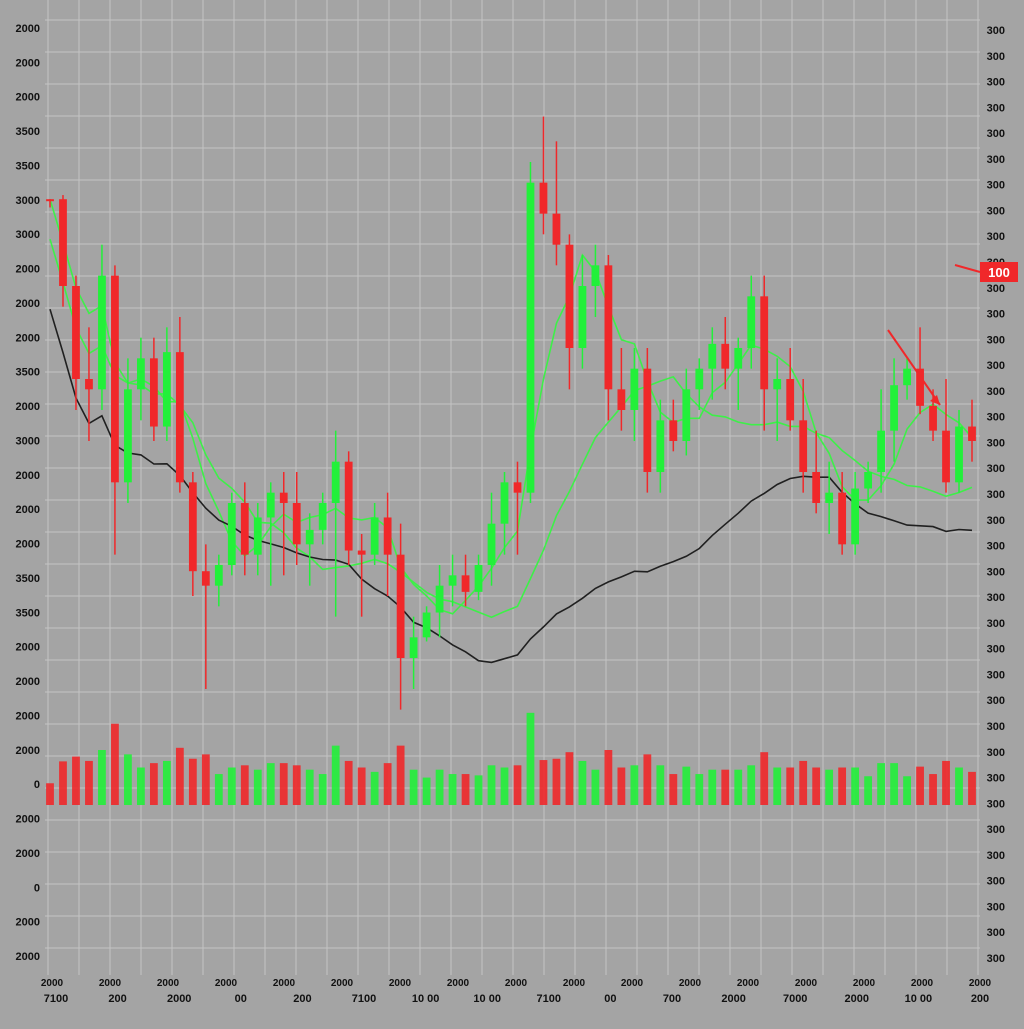 This screenshot has height=1029, width=1024. I want to click on left-axis-tick-label: 0, so click(37, 785).